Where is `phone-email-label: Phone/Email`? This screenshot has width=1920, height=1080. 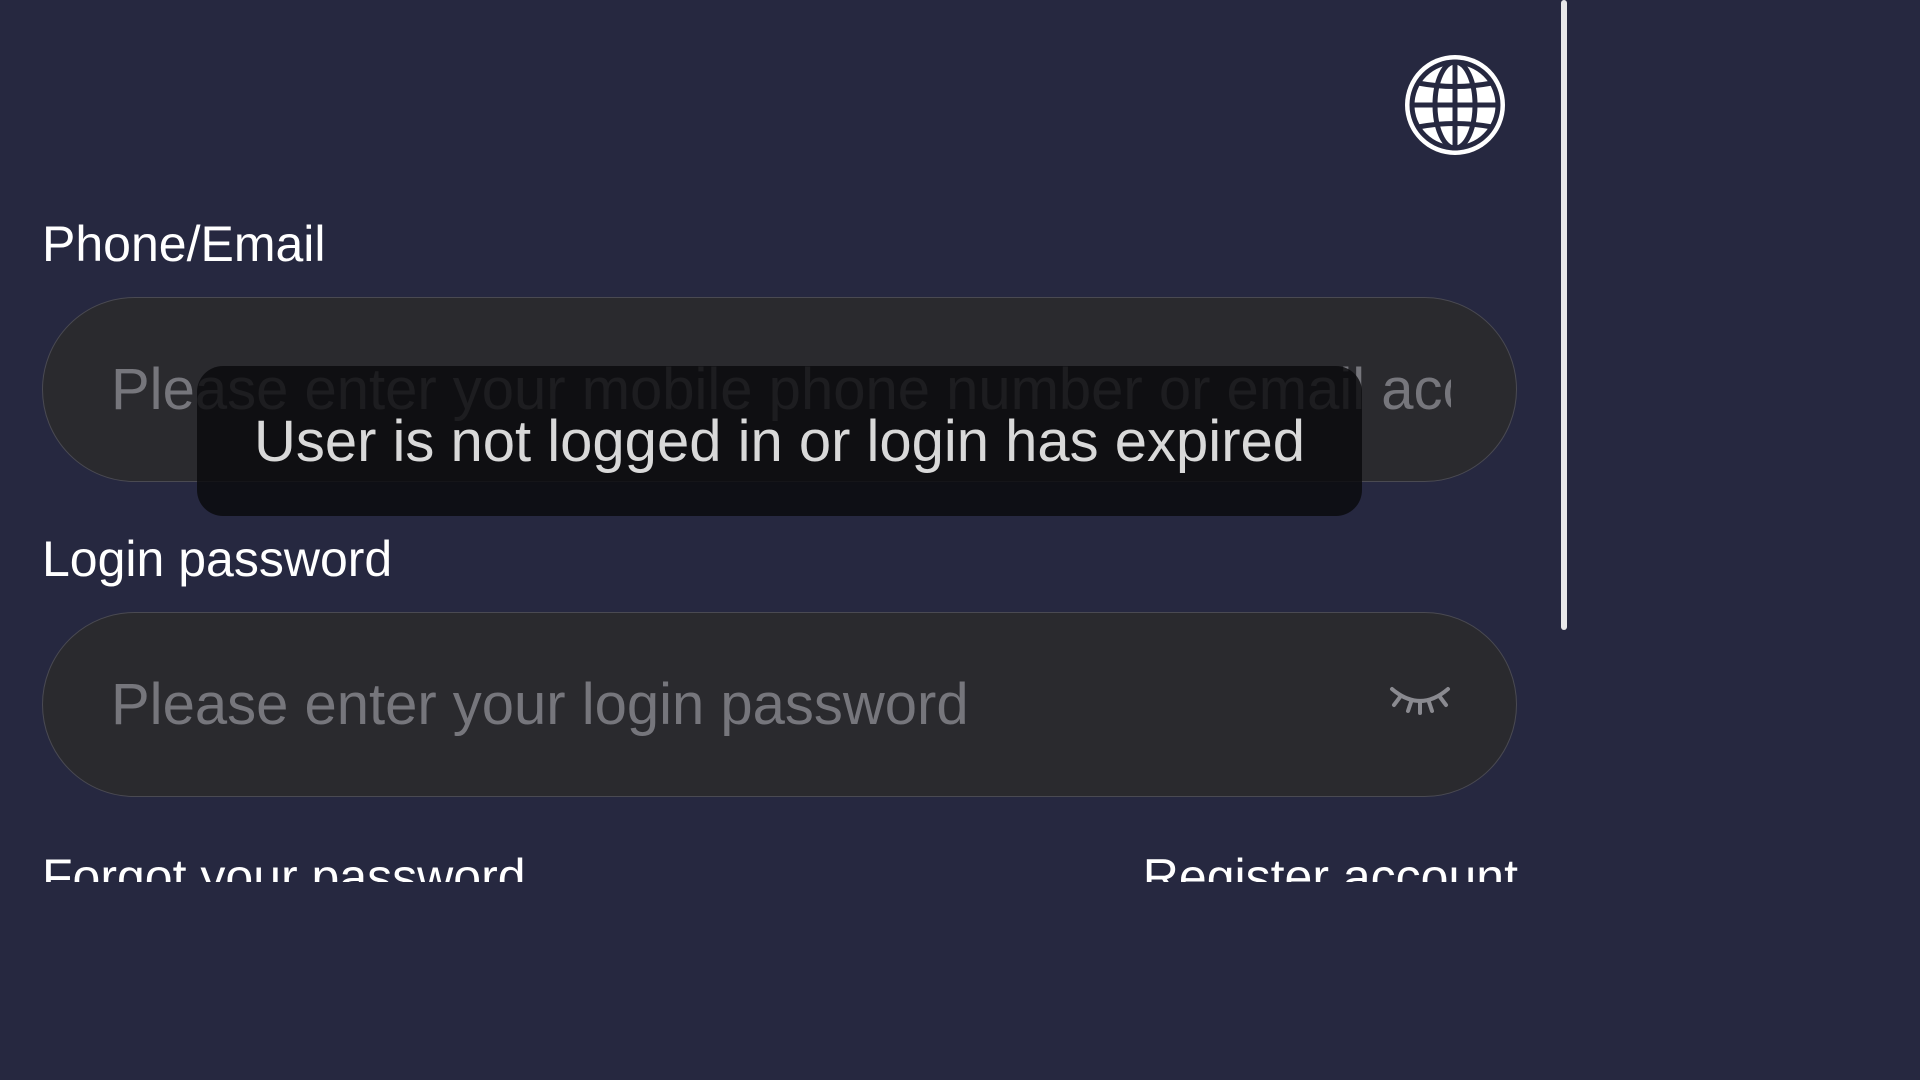 phone-email-label: Phone/Email is located at coordinates (184, 244).